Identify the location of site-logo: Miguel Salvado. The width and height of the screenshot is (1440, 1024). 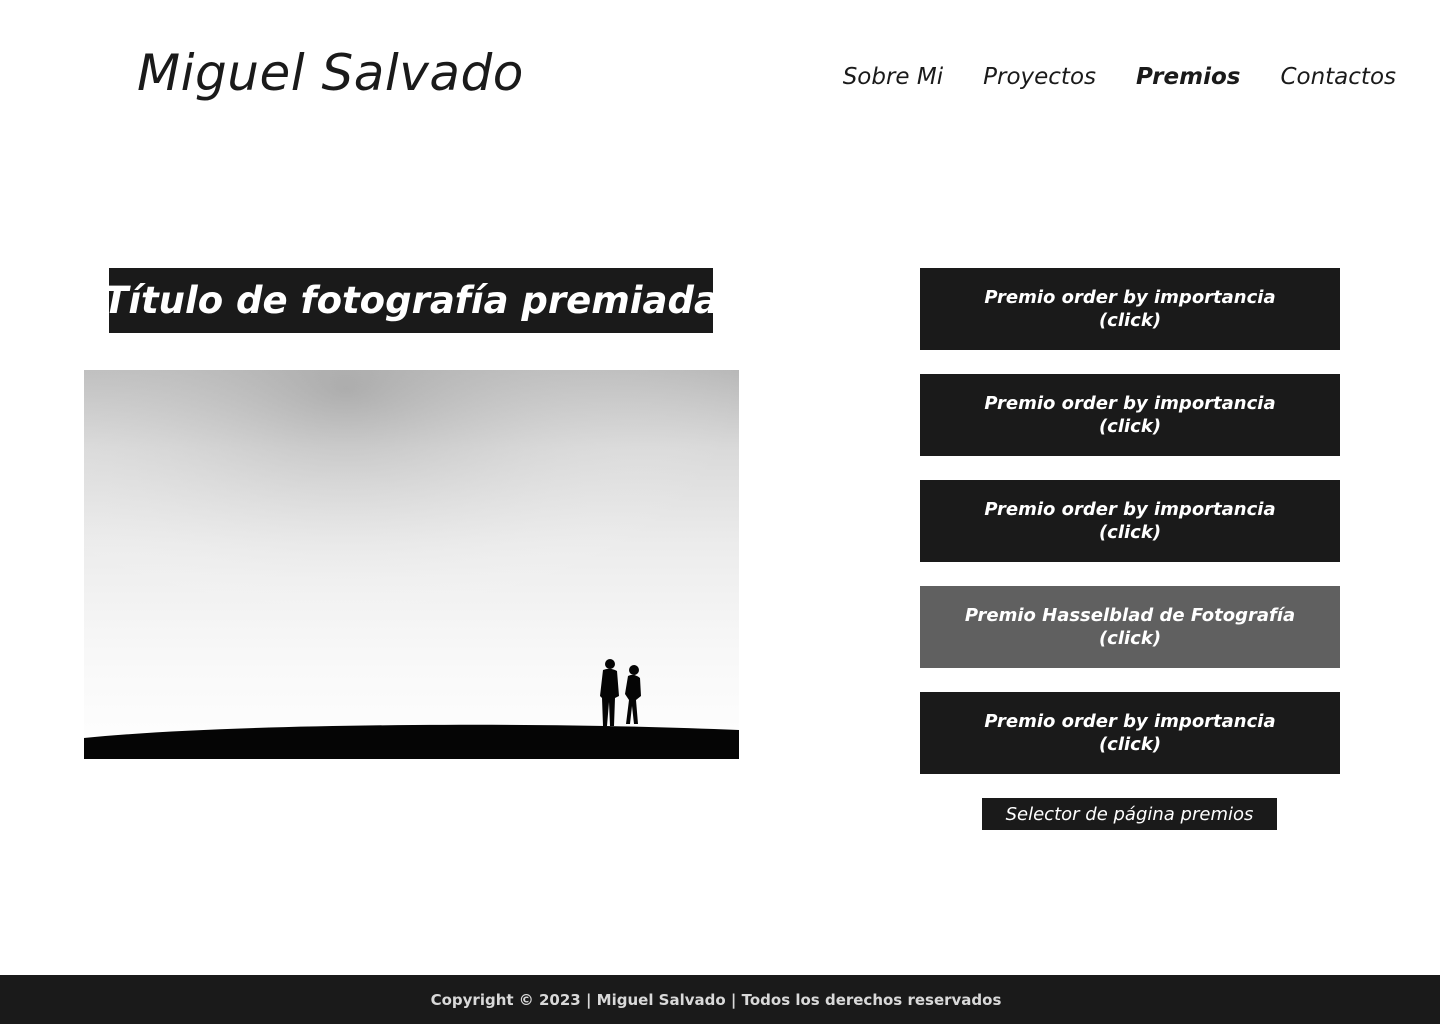
(330, 73).